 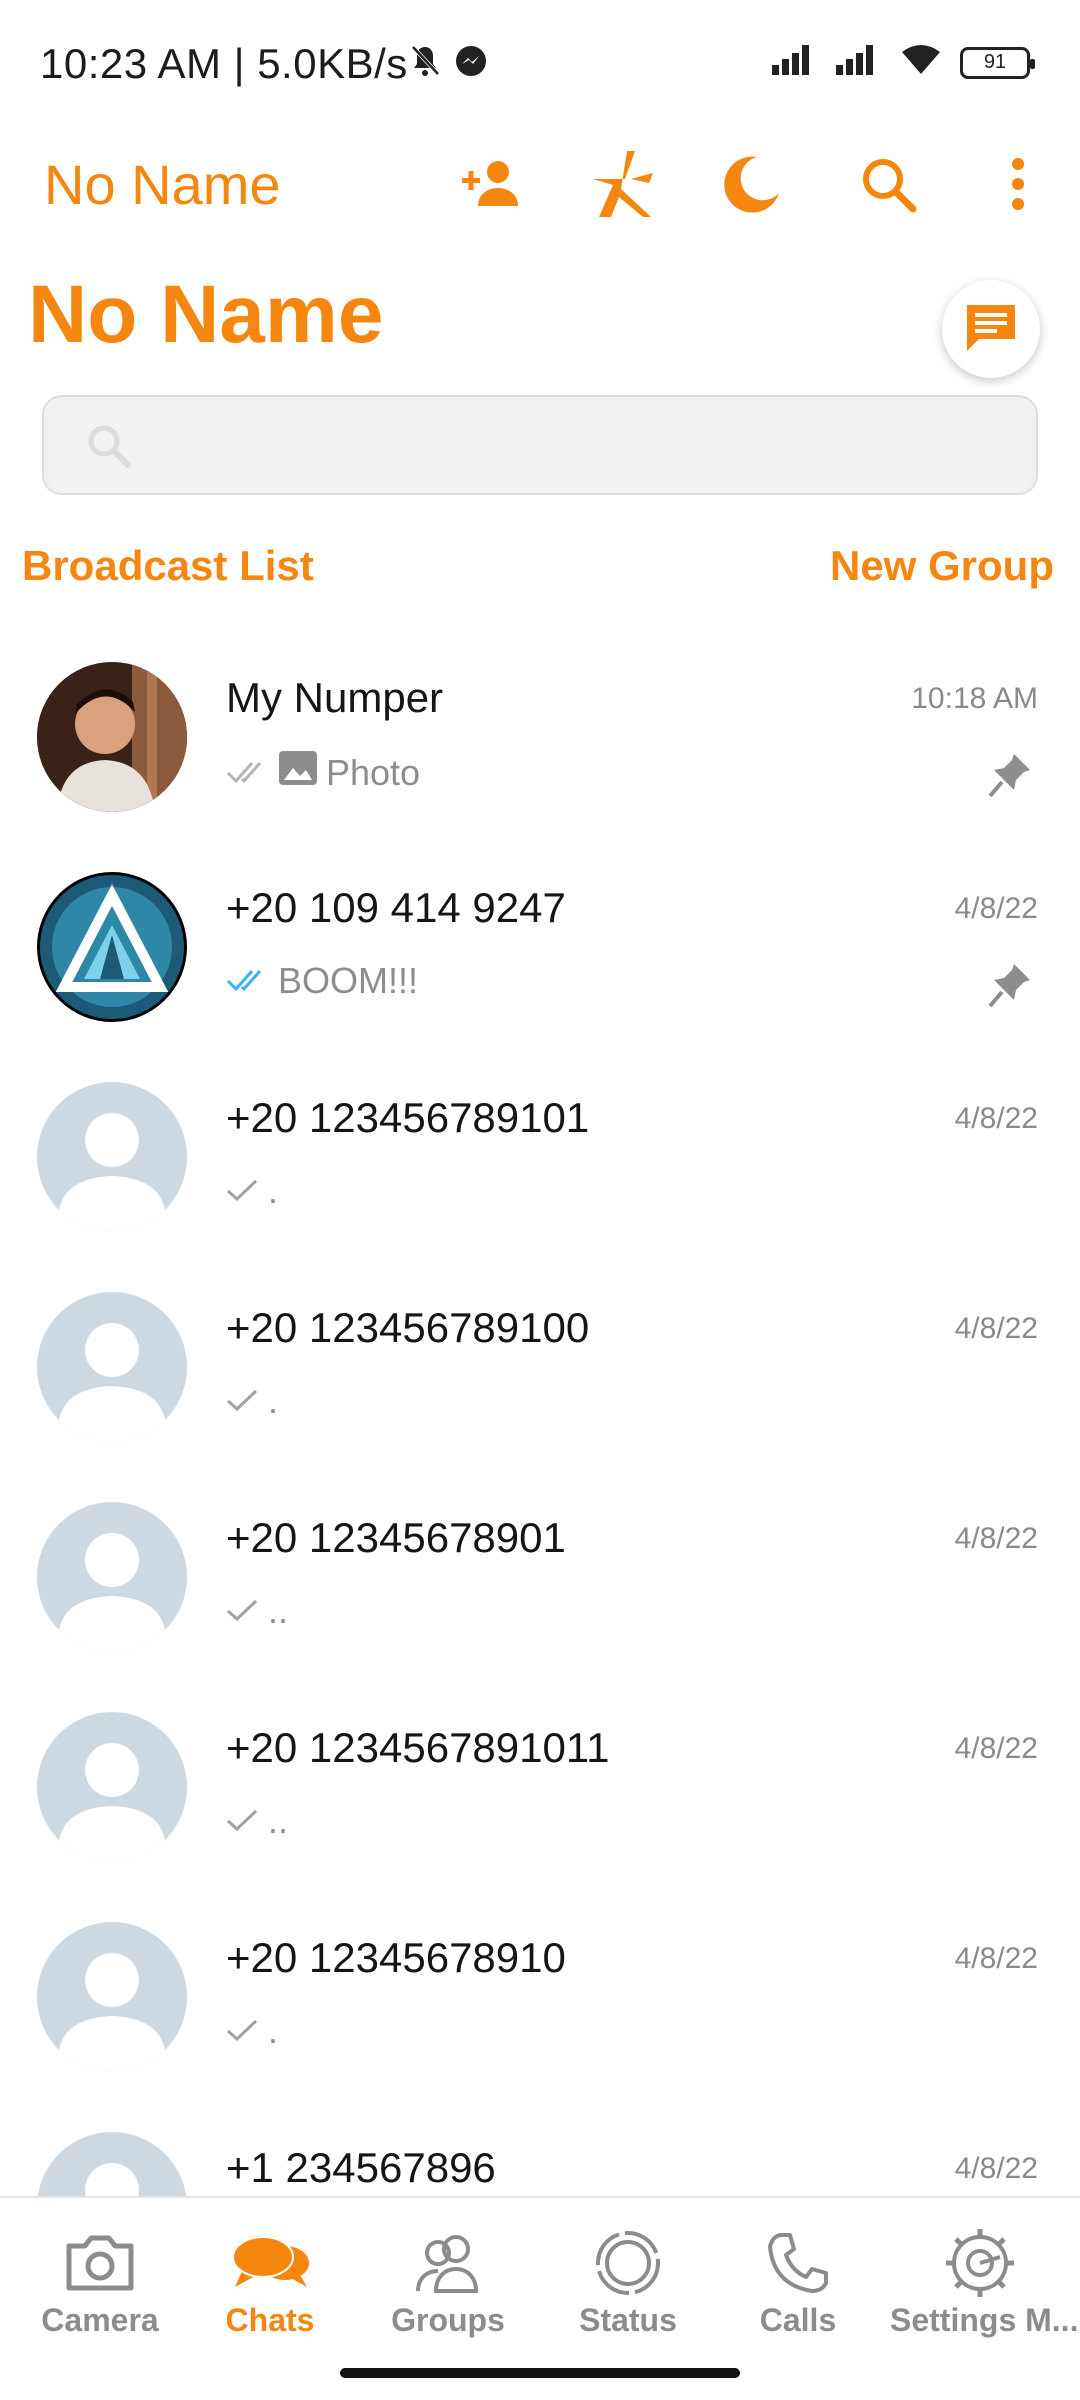 What do you see at coordinates (795, 62) in the screenshot?
I see `signal-icon` at bounding box center [795, 62].